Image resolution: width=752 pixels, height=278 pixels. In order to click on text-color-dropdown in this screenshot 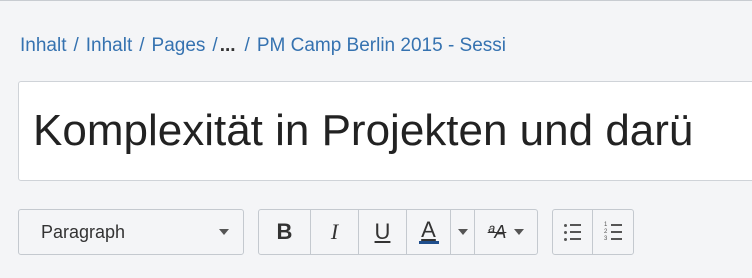, I will do `click(463, 232)`.